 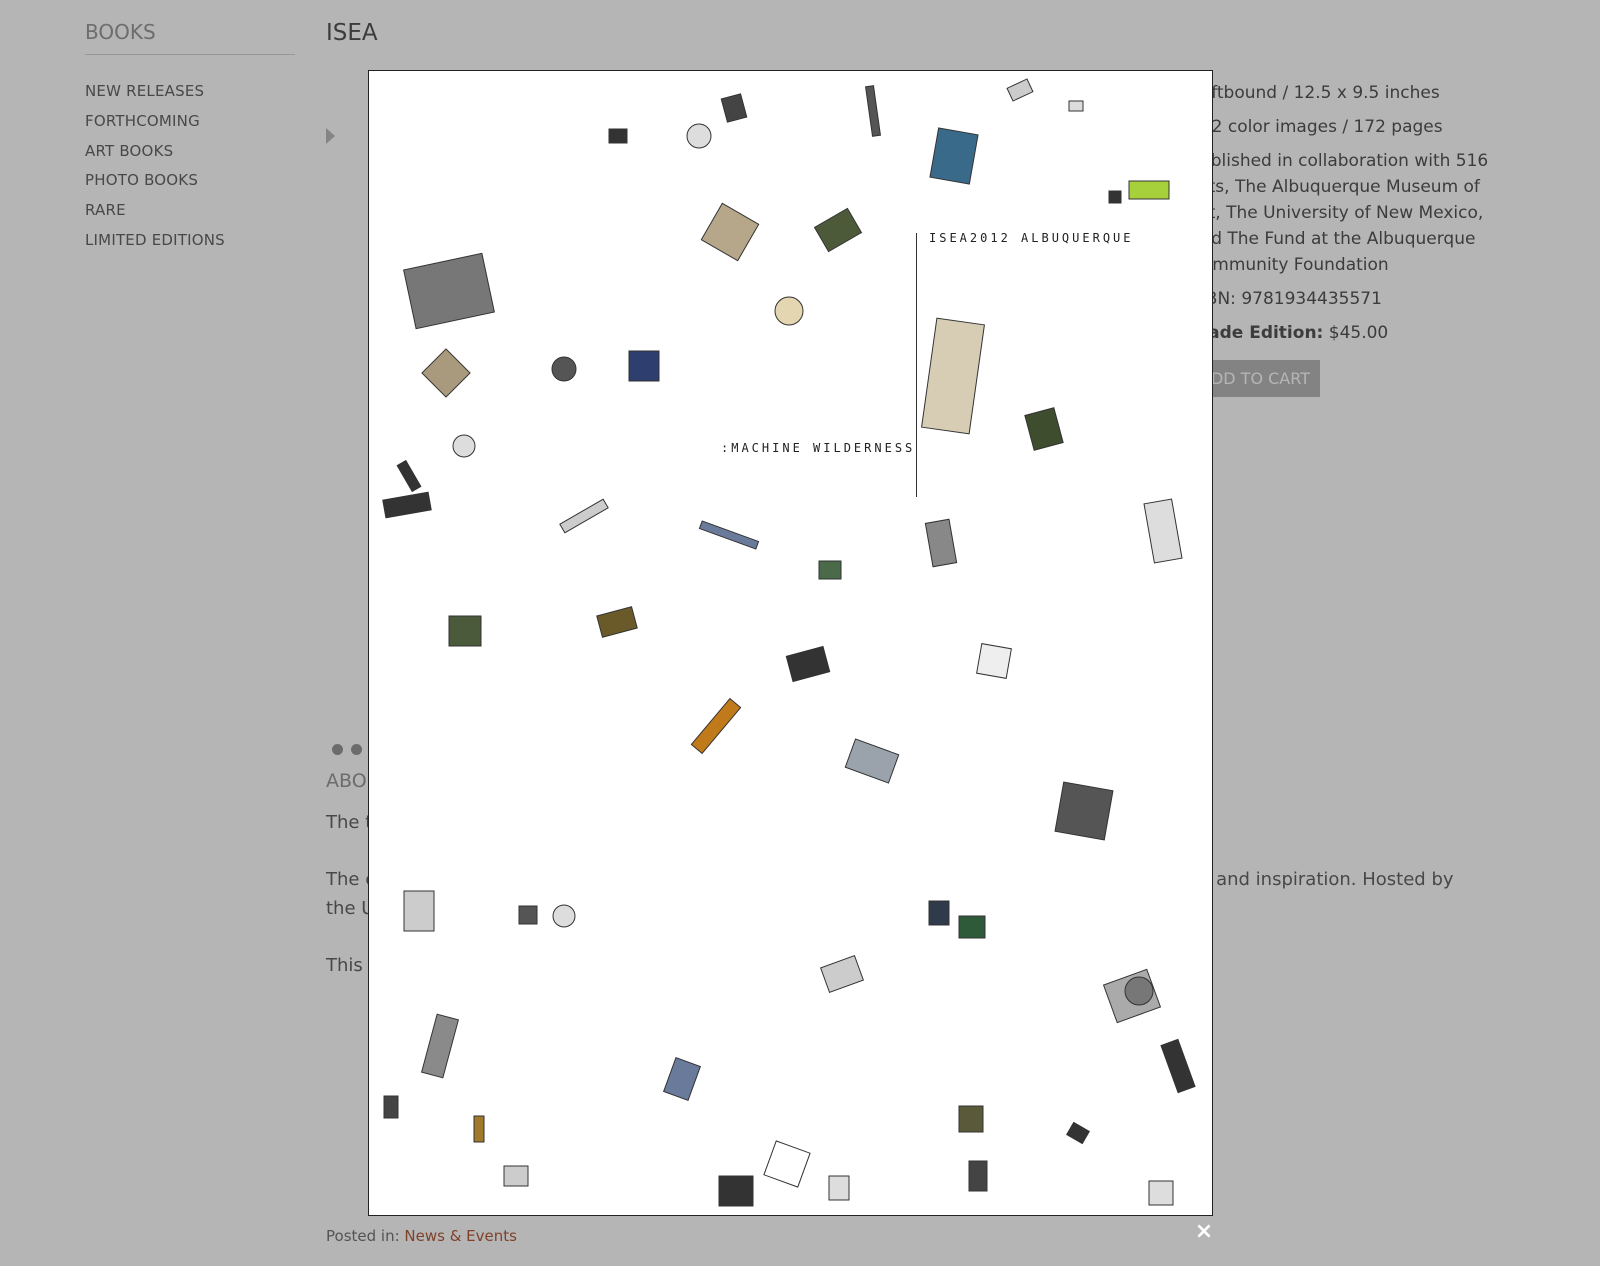 What do you see at coordinates (818, 448) in the screenshot?
I see `cover-subtitle: :MACHINE WILDERNESS` at bounding box center [818, 448].